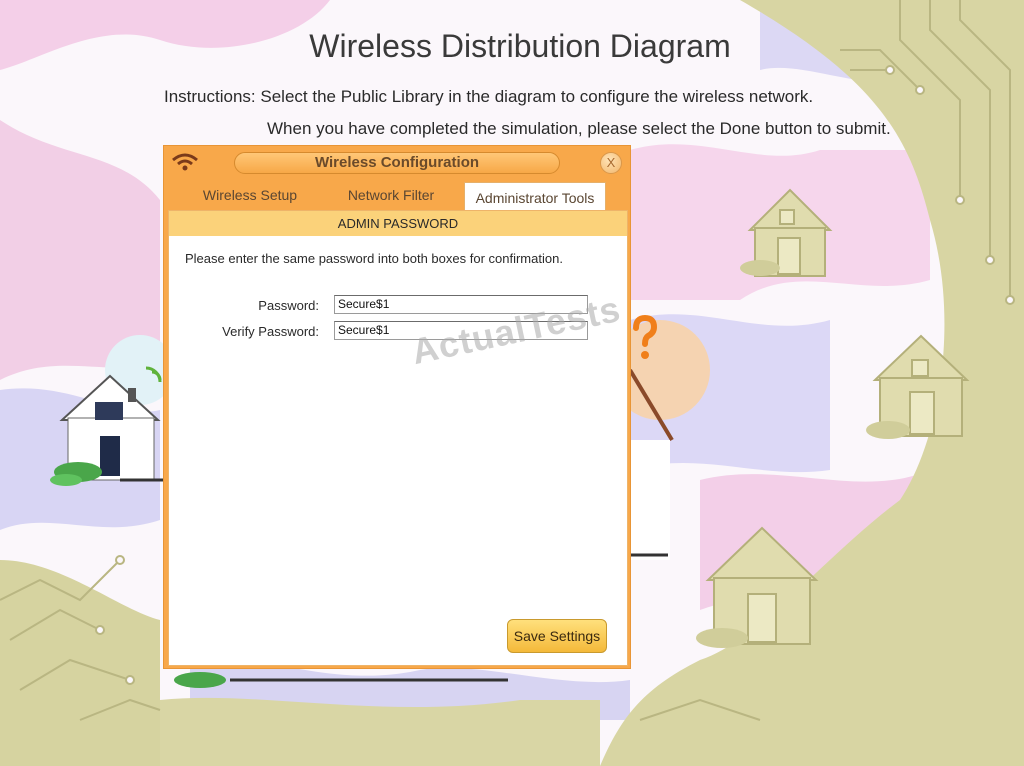  I want to click on tab-network-filter: Network Filter, so click(391, 195).